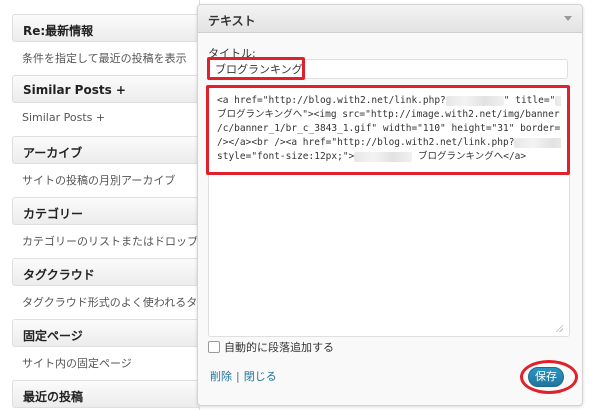 The image size is (600, 410). I want to click on close-link: 閉じる, so click(260, 376).